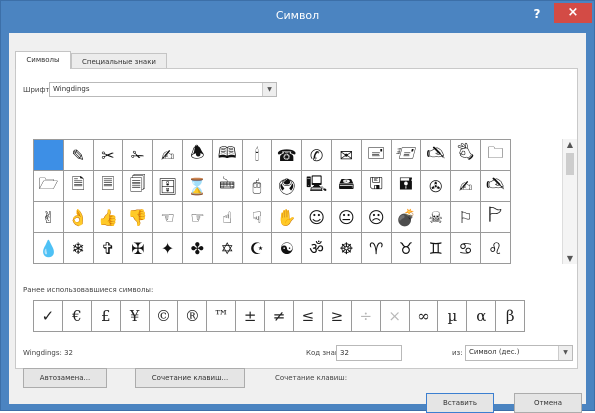  What do you see at coordinates (569, 201) in the screenshot?
I see `grid-scrollbar: ▲ ▼` at bounding box center [569, 201].